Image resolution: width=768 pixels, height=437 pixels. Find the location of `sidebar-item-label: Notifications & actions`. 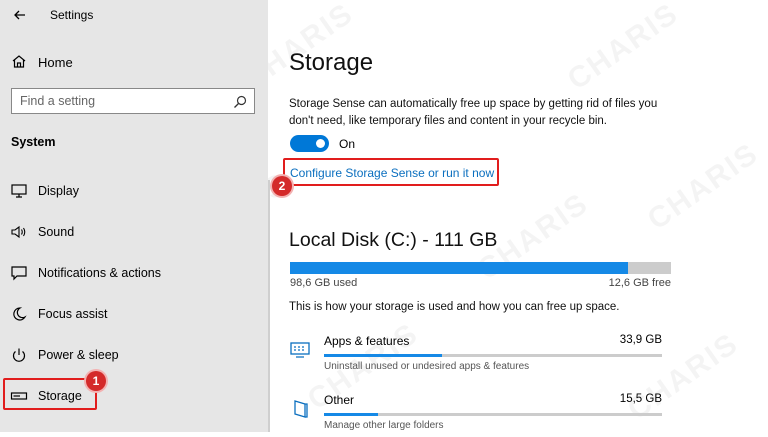

sidebar-item-label: Notifications & actions is located at coordinates (99, 273).